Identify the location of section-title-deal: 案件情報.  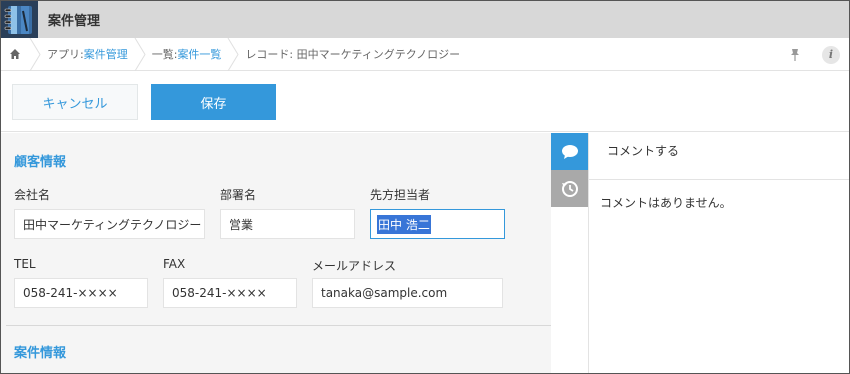
(40, 353).